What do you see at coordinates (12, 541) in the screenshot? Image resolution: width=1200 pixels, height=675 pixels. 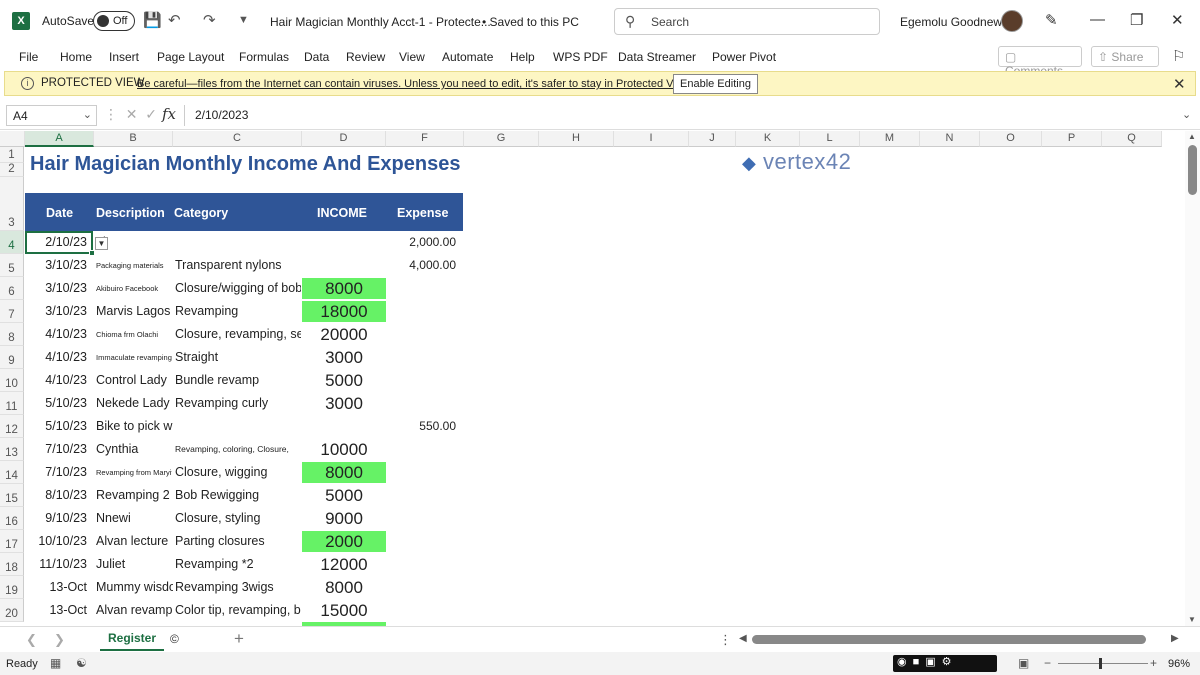 I see `row-header-17: 17` at bounding box center [12, 541].